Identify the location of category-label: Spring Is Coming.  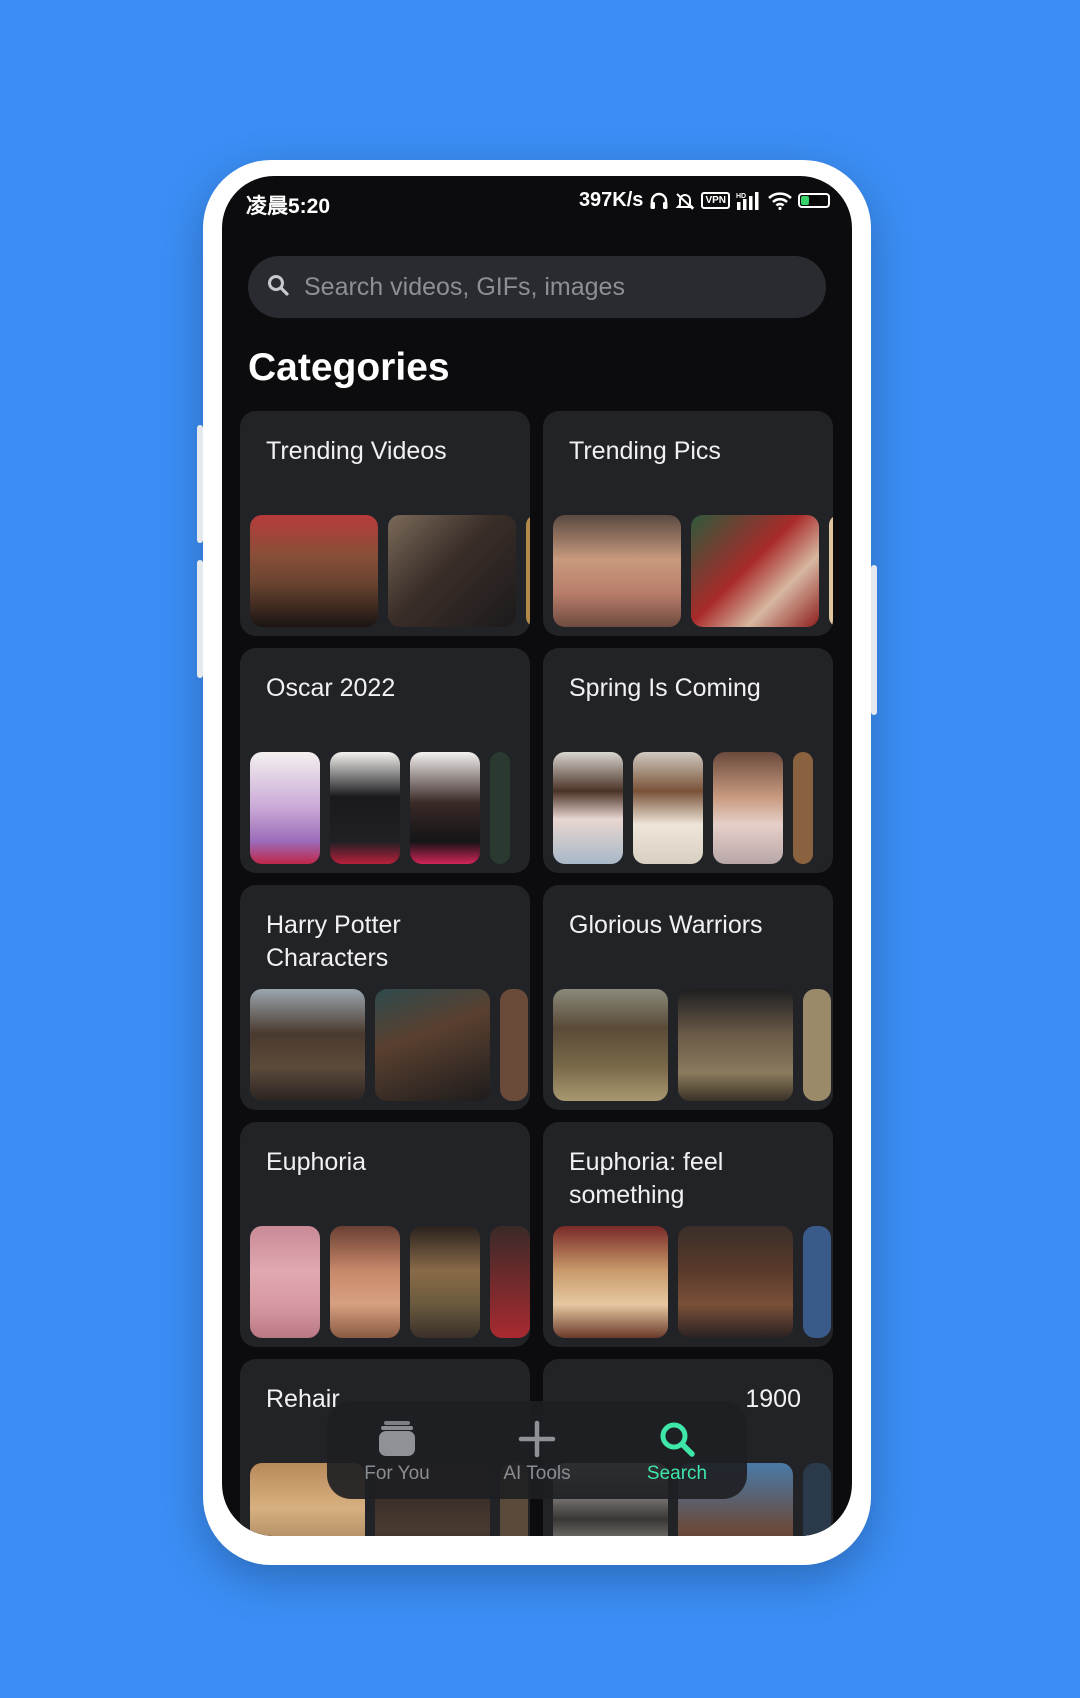
(665, 688).